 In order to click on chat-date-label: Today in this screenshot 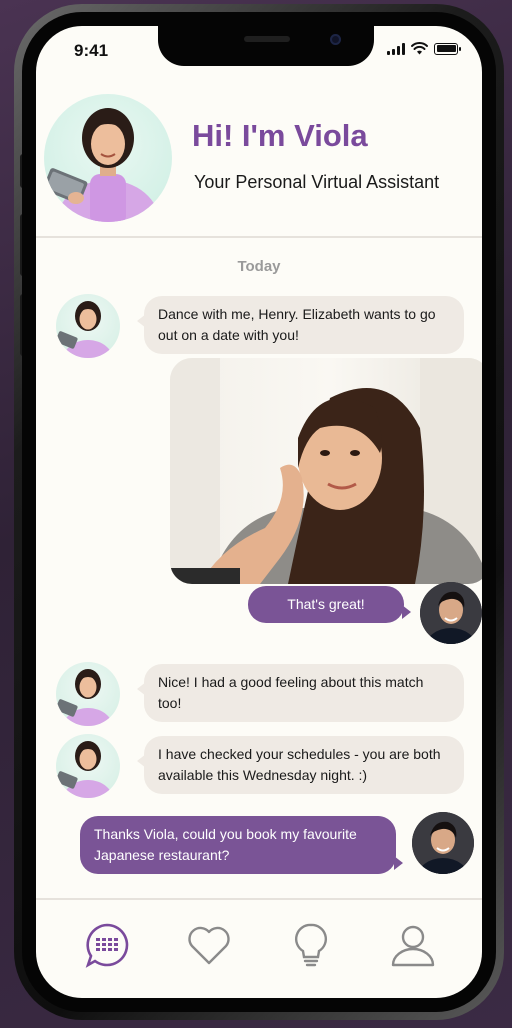, I will do `click(259, 266)`.